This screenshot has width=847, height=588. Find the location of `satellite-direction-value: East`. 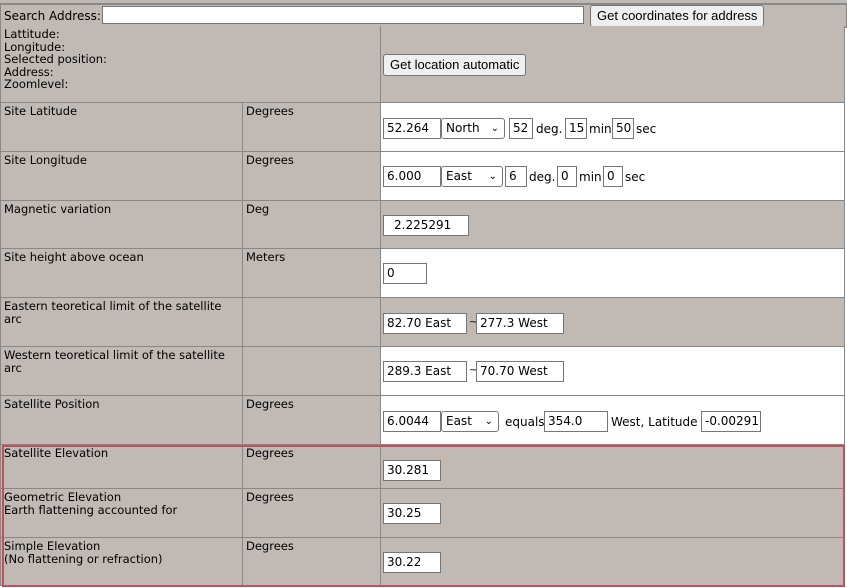

satellite-direction-value: East is located at coordinates (459, 421).